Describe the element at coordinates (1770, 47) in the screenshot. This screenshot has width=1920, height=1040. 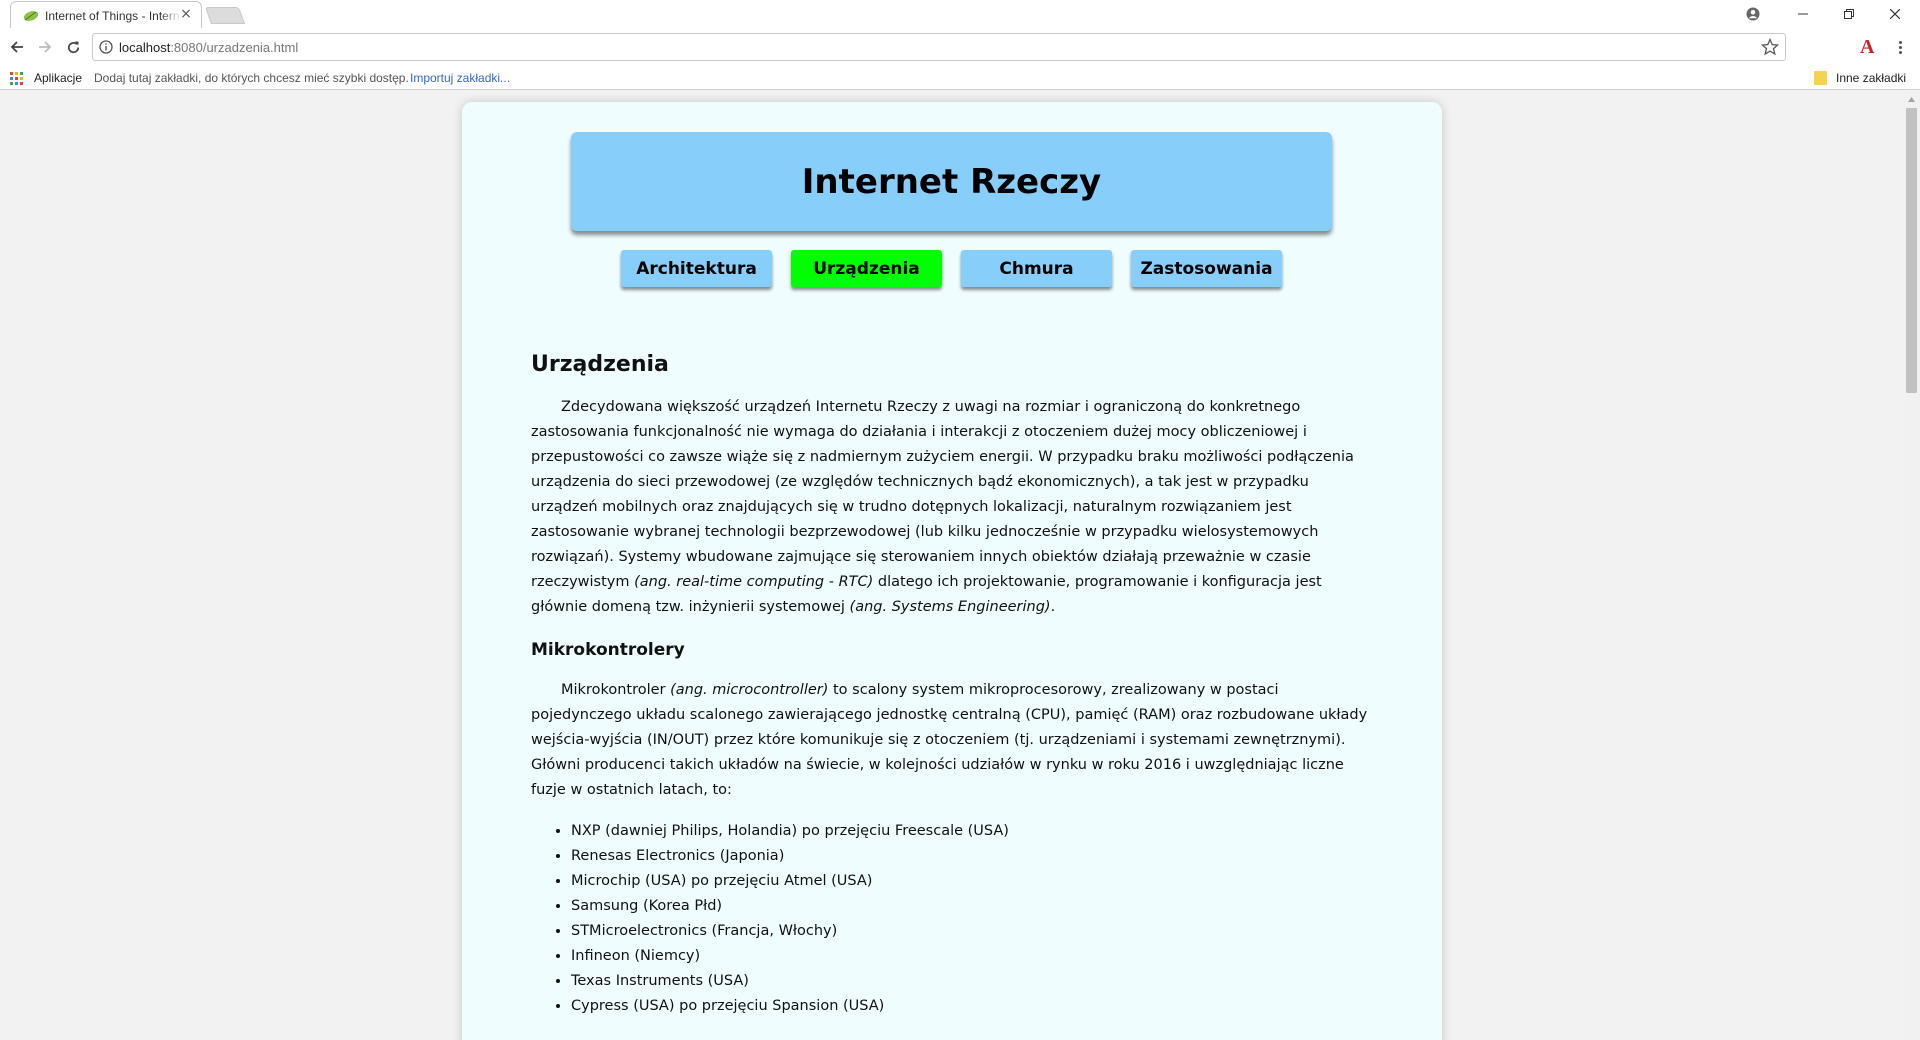
I see `bookmark-star-icon` at that location.